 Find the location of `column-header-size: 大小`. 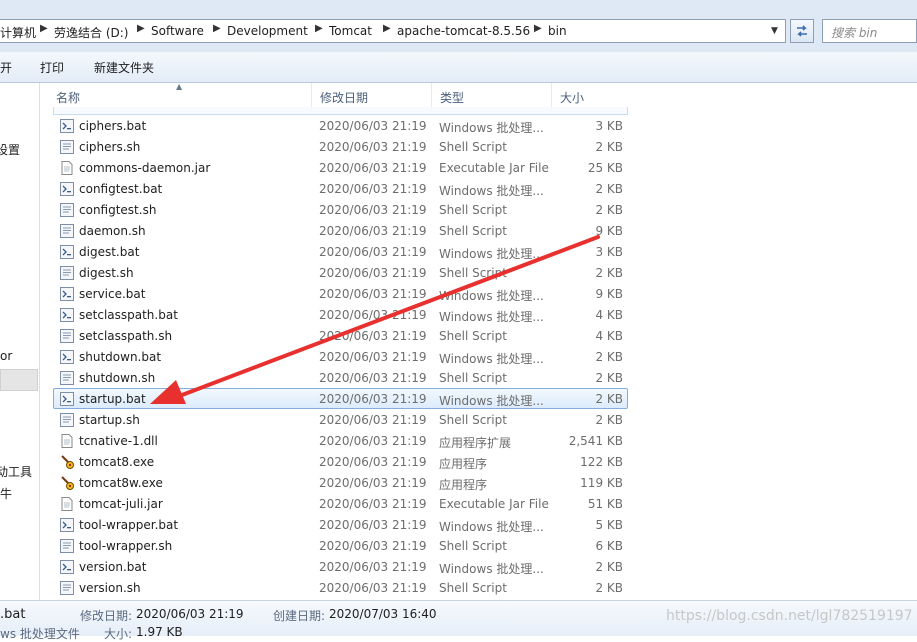

column-header-size: 大小 is located at coordinates (592, 95).